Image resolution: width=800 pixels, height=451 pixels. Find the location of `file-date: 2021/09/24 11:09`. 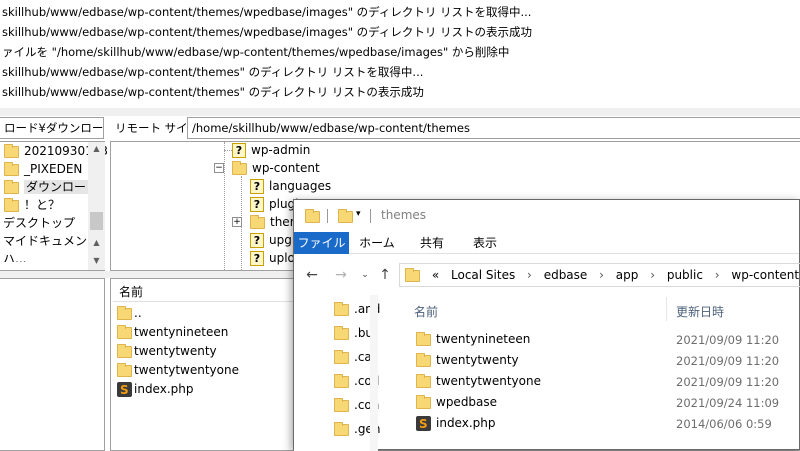

file-date: 2021/09/24 11:09 is located at coordinates (728, 403).